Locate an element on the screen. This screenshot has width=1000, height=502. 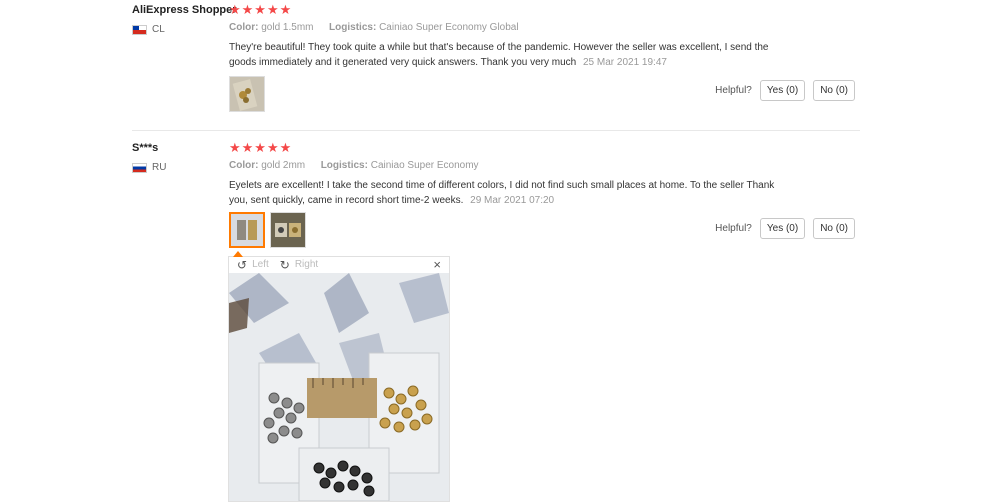
review-photo-thumb-selected is located at coordinates (247, 230).